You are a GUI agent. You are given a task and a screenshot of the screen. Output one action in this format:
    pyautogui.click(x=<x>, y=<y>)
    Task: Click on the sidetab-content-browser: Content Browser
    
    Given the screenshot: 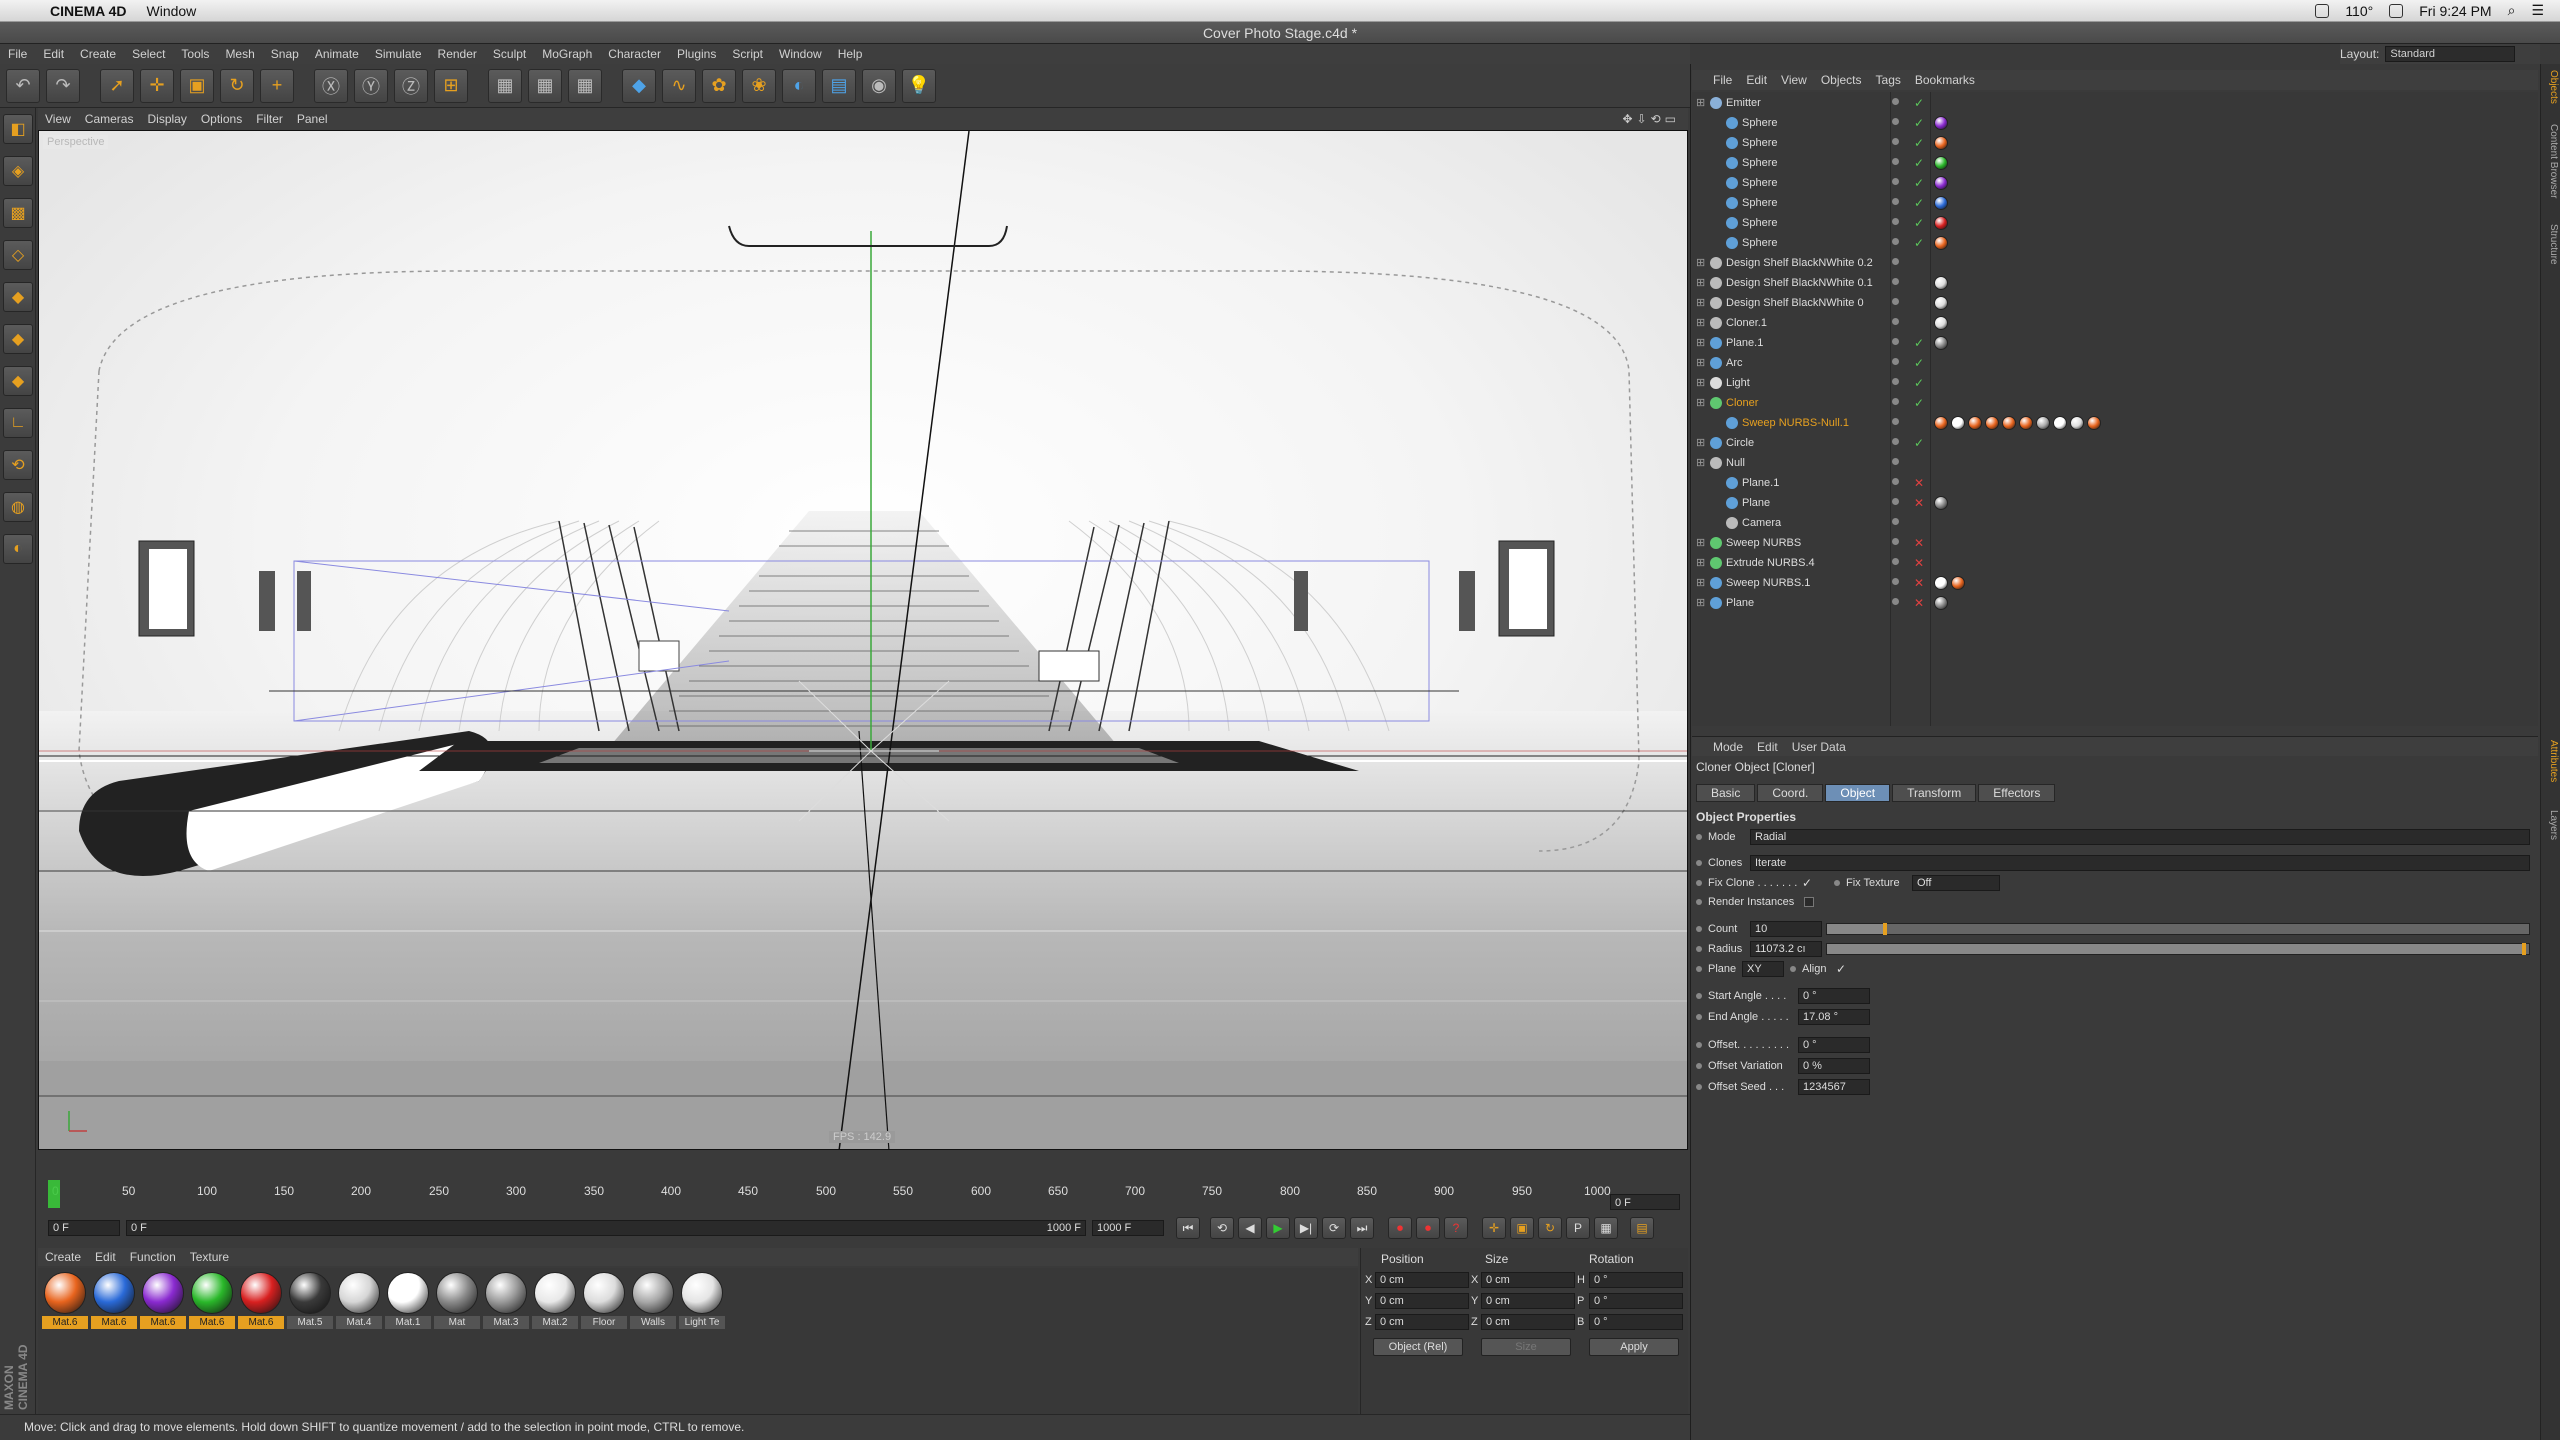 What is the action you would take?
    pyautogui.click(x=2551, y=161)
    